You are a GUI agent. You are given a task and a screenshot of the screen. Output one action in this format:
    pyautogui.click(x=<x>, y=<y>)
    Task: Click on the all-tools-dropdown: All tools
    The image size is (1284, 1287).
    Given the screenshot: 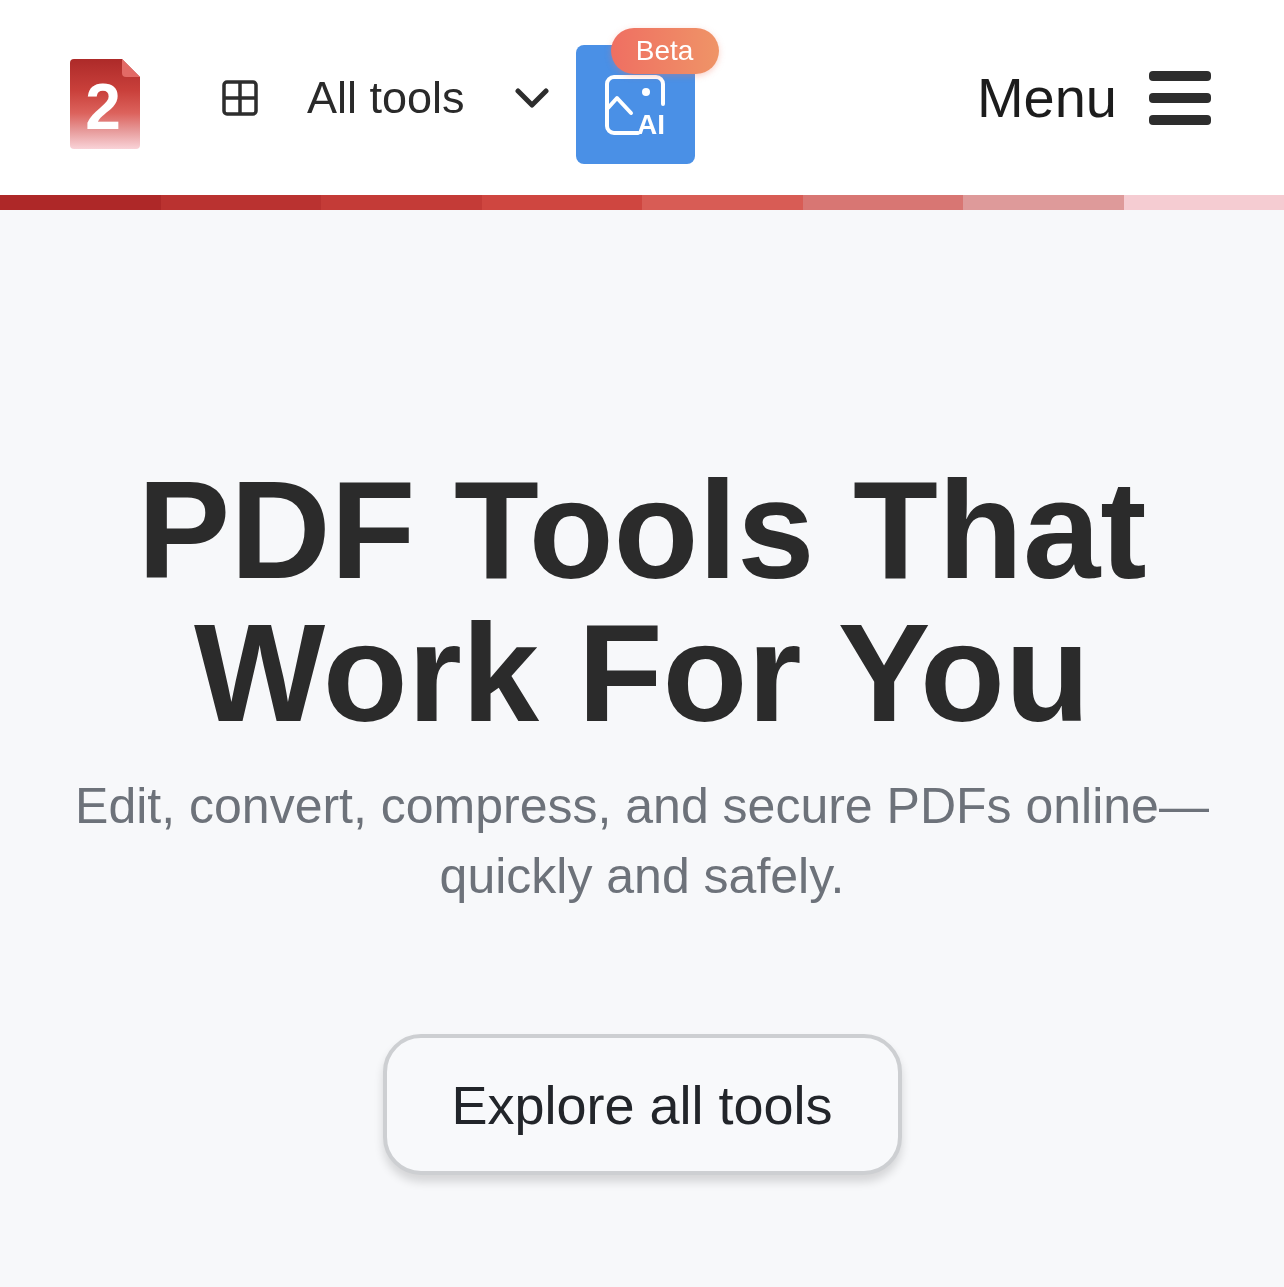 What is the action you would take?
    pyautogui.click(x=385, y=97)
    